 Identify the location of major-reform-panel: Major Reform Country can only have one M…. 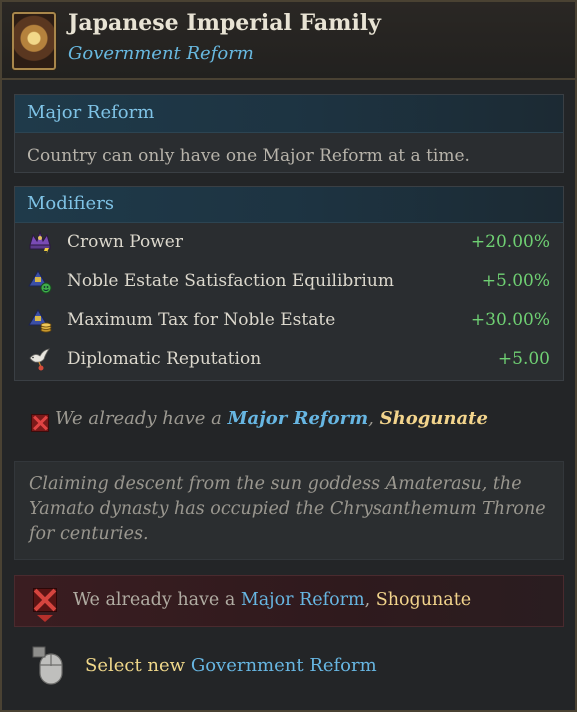
(289, 133).